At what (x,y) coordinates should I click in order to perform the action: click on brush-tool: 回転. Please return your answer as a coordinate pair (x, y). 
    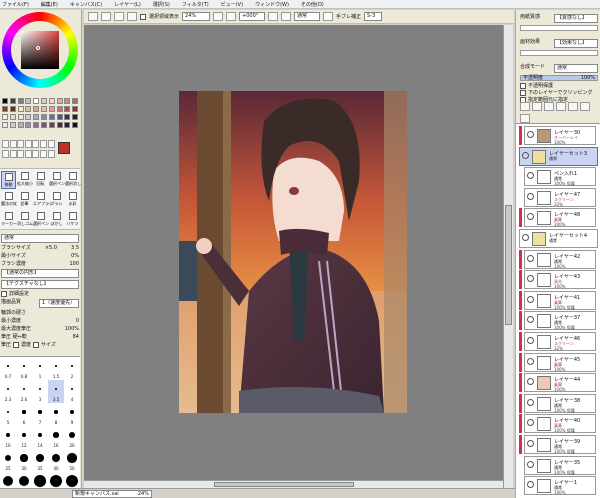
    Looking at the image, I should click on (40, 180).